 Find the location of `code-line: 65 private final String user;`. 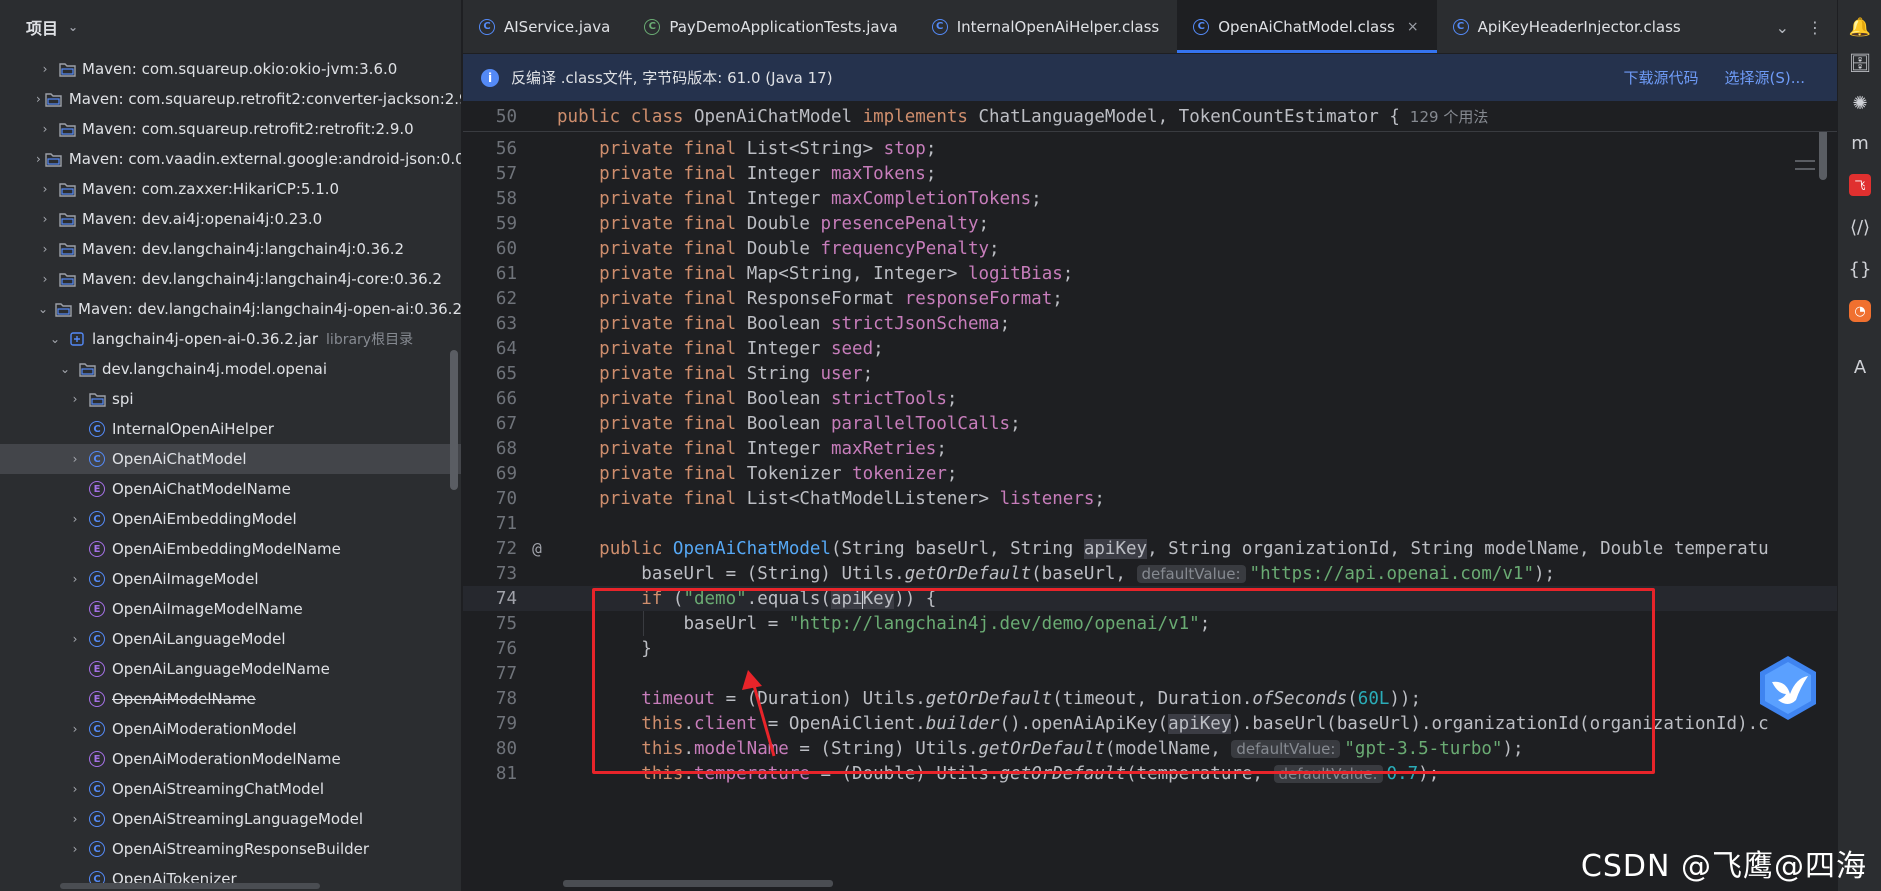

code-line: 65 private final String user; is located at coordinates (1150, 373).